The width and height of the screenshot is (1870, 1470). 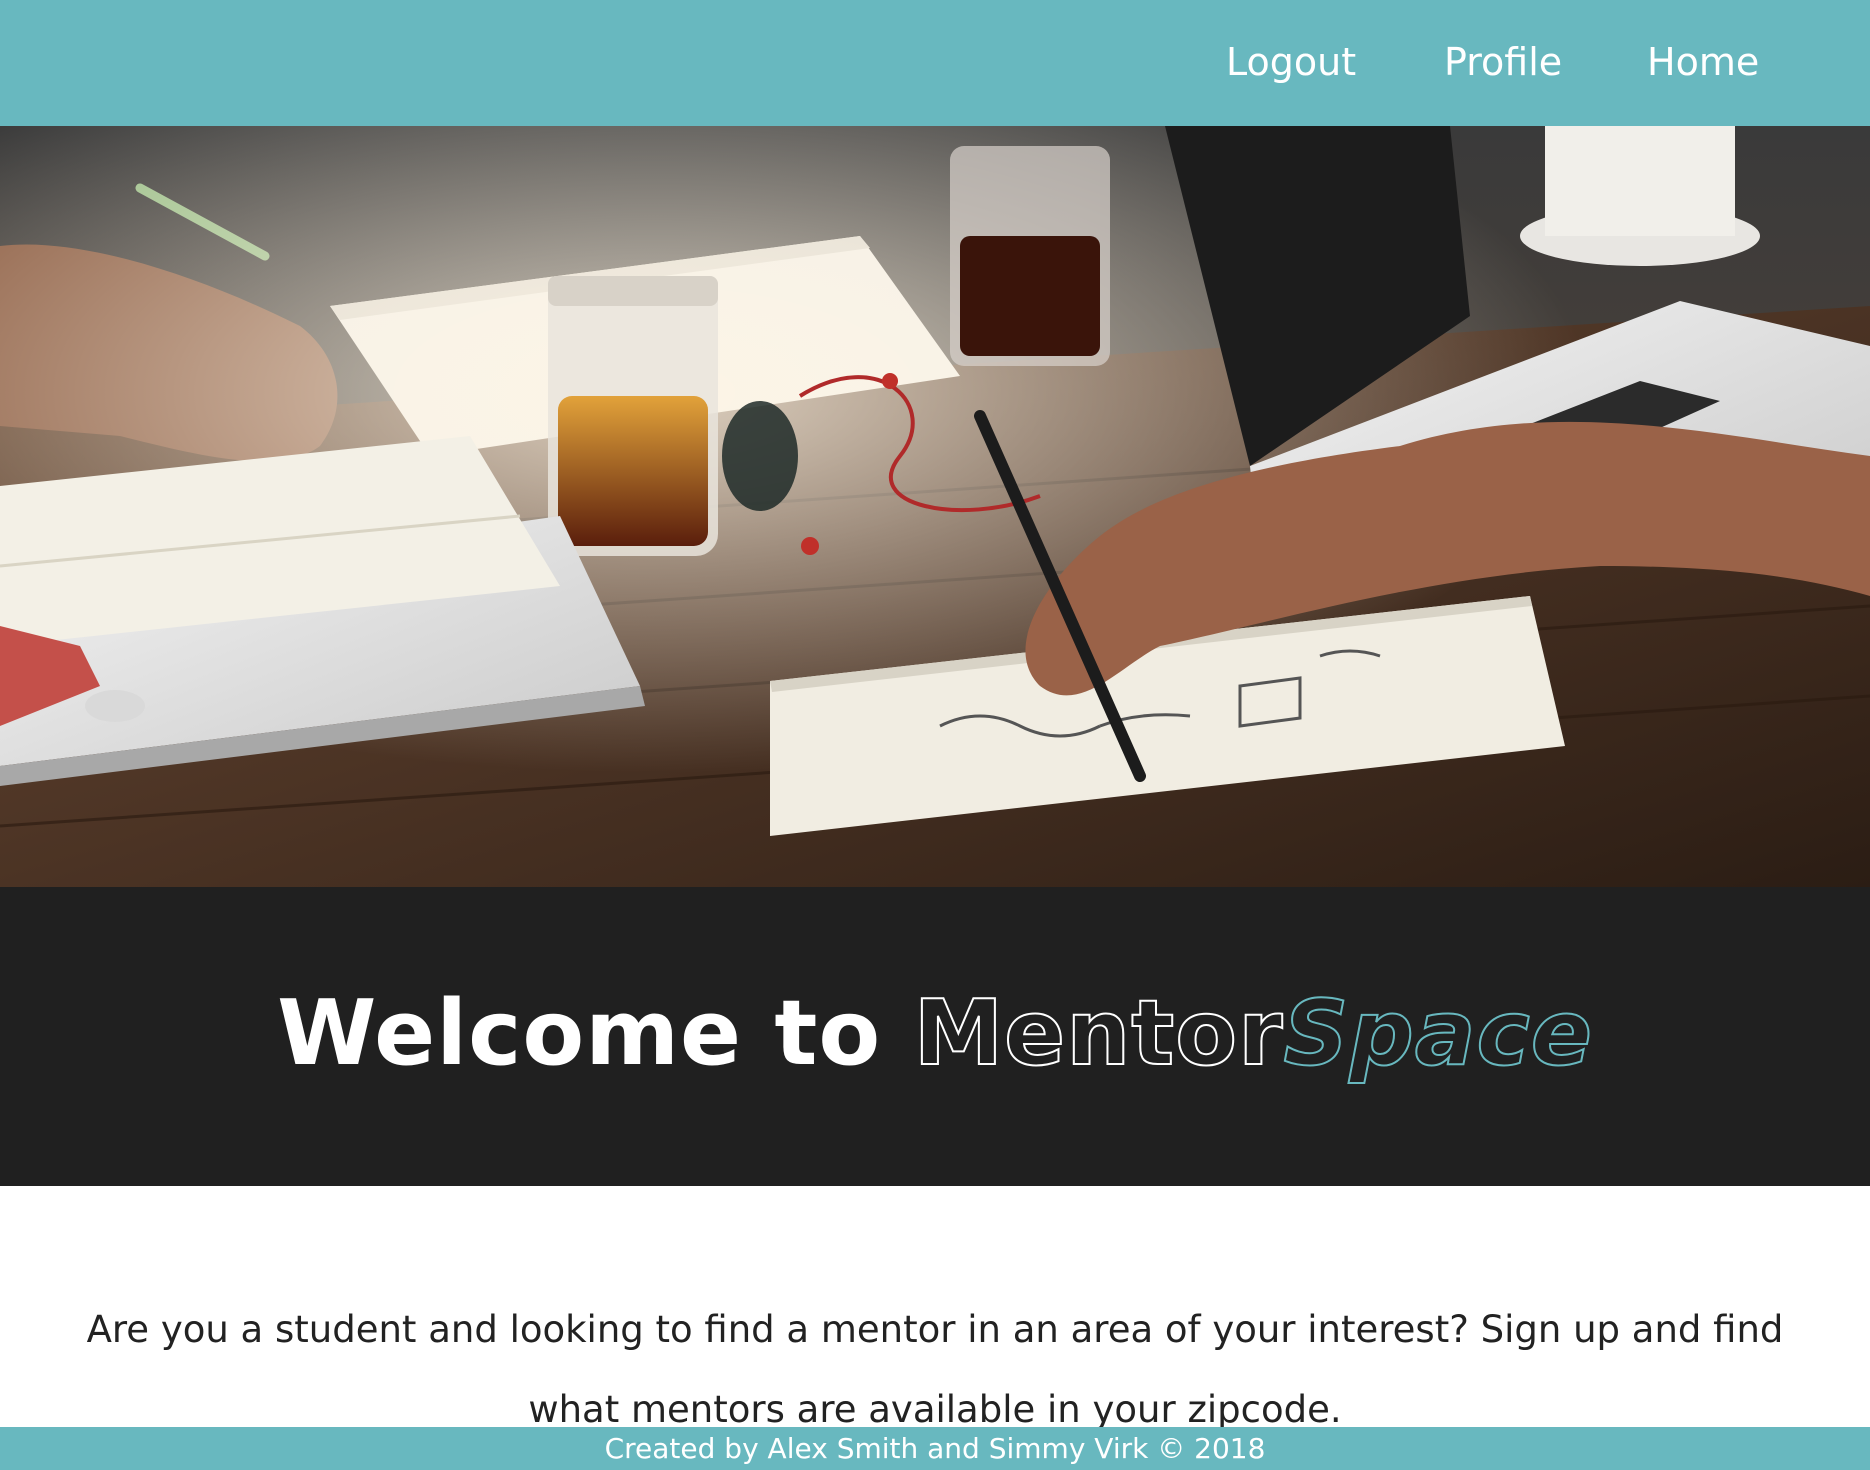 I want to click on nav-logout-link: Logout, so click(x=1291, y=62).